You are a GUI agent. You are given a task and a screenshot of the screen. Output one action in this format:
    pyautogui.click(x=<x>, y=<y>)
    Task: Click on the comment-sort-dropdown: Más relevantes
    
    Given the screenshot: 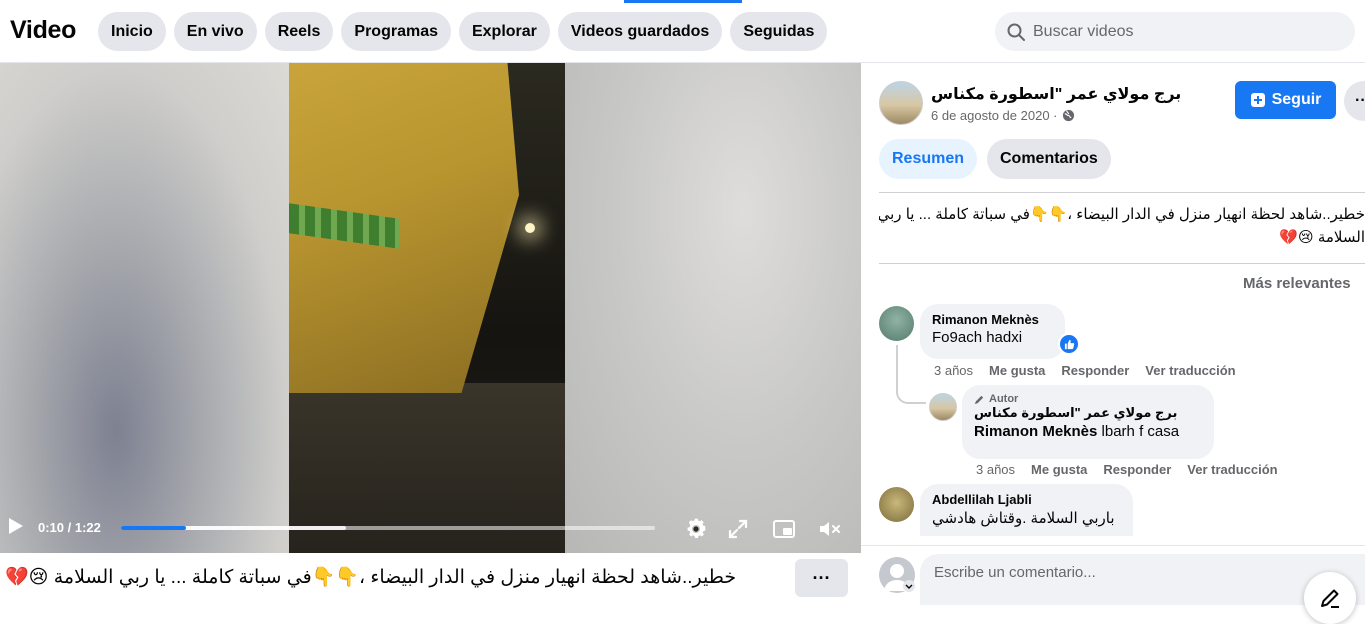 What is the action you would take?
    pyautogui.click(x=1297, y=283)
    